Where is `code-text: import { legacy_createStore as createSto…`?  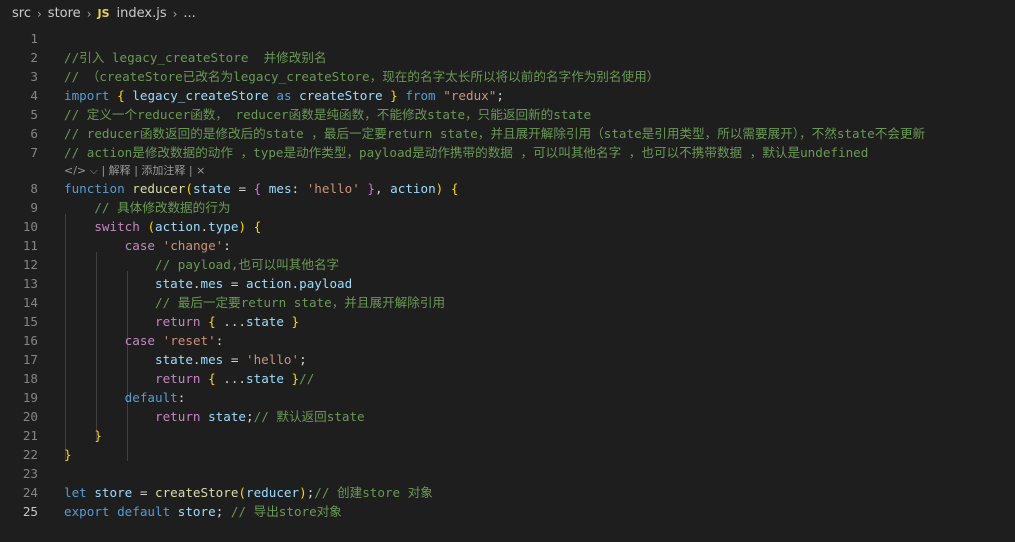
code-text: import { legacy_createStore as createSto… is located at coordinates (284, 95).